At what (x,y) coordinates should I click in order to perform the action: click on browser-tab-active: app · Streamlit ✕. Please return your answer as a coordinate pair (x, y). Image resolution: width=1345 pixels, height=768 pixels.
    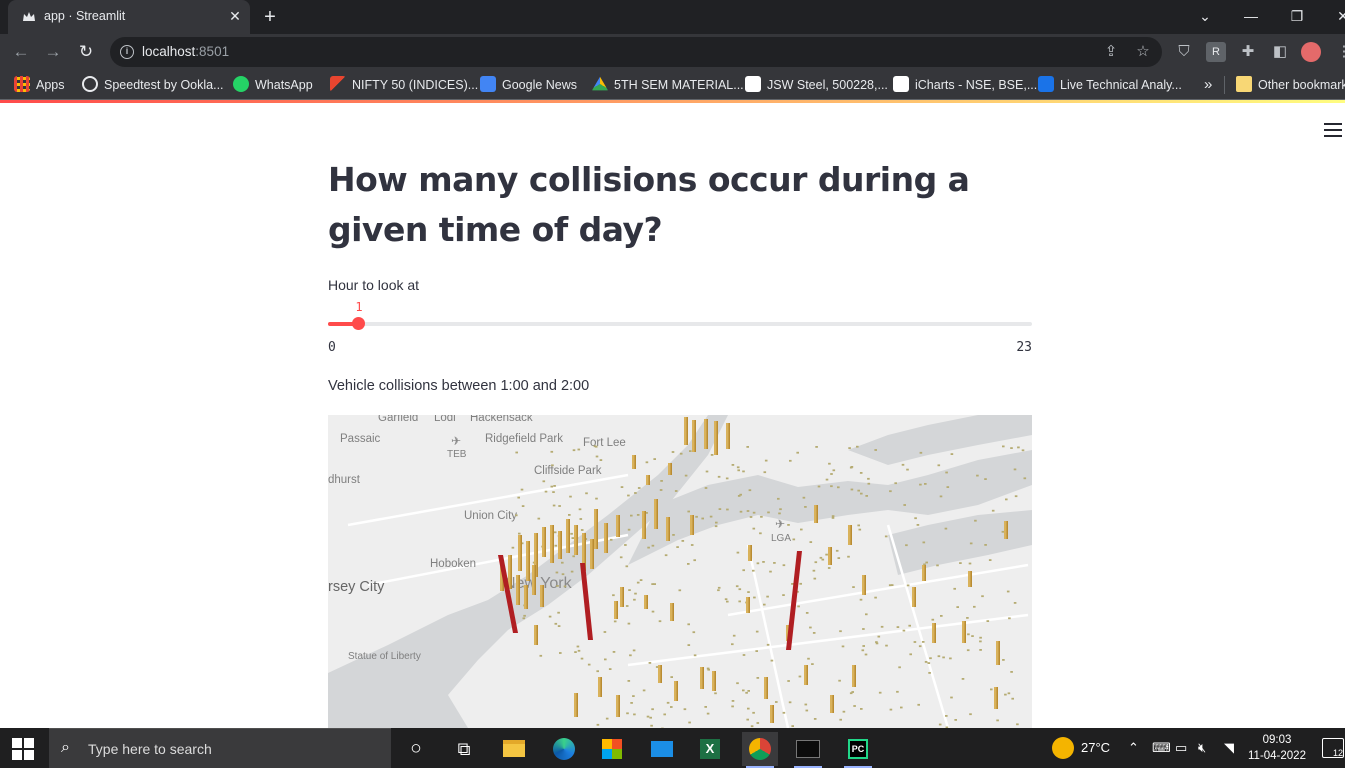
    Looking at the image, I should click on (129, 17).